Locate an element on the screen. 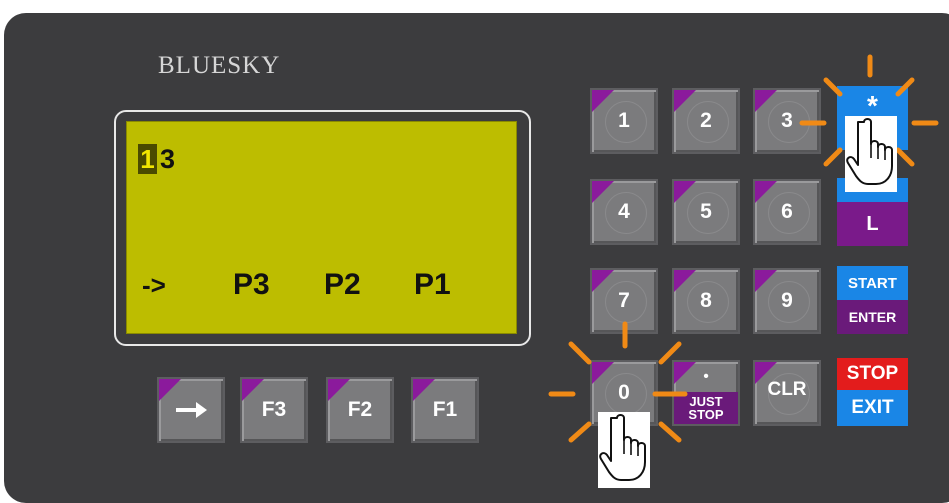  lcd-line1-text: 3 is located at coordinates (168, 159).